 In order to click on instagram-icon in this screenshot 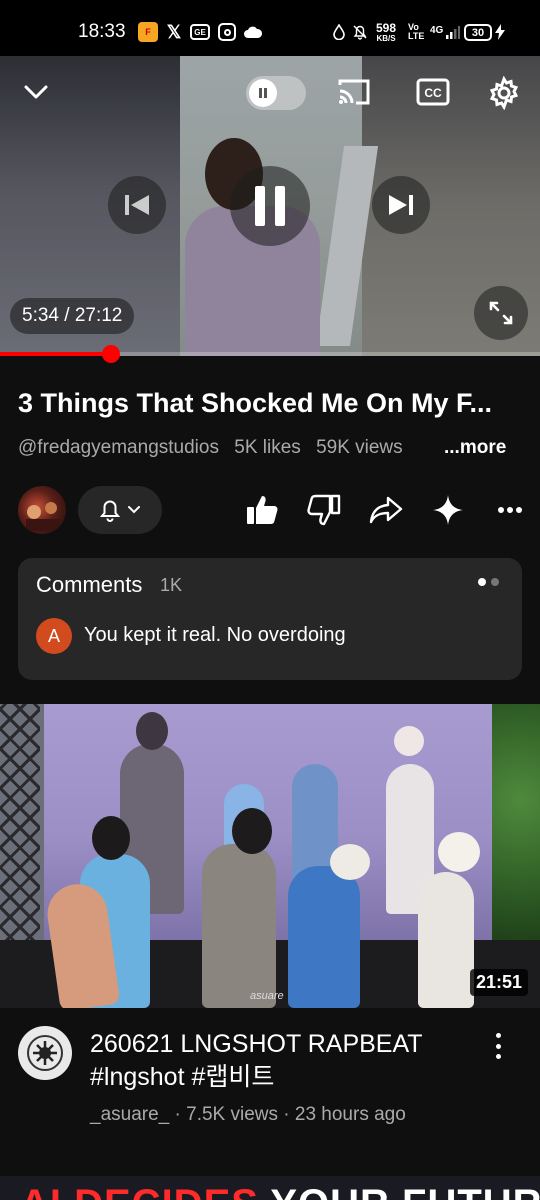, I will do `click(227, 32)`.